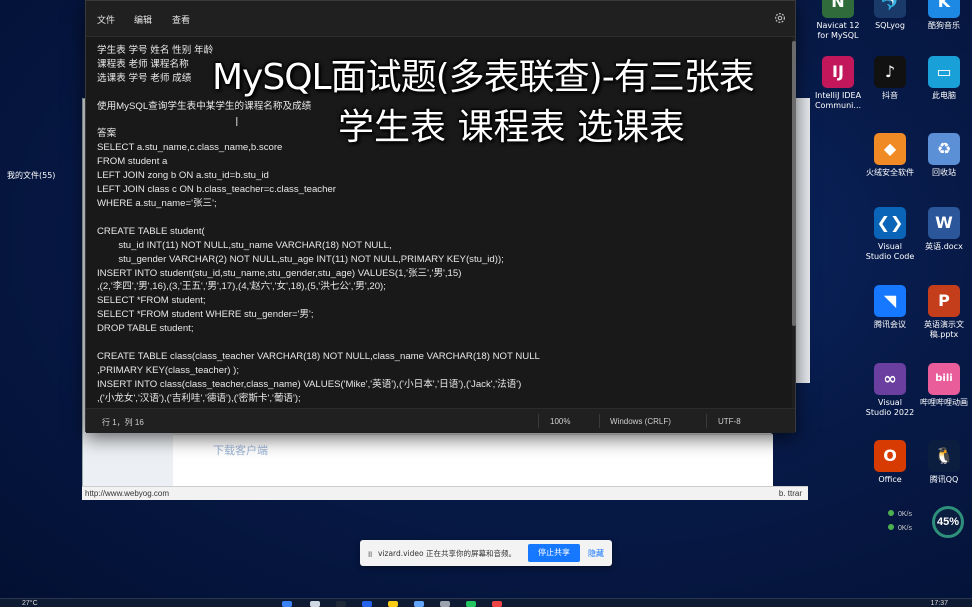 Image resolution: width=972 pixels, height=607 pixels. I want to click on code-line: CREATE TABLE student(, so click(151, 231).